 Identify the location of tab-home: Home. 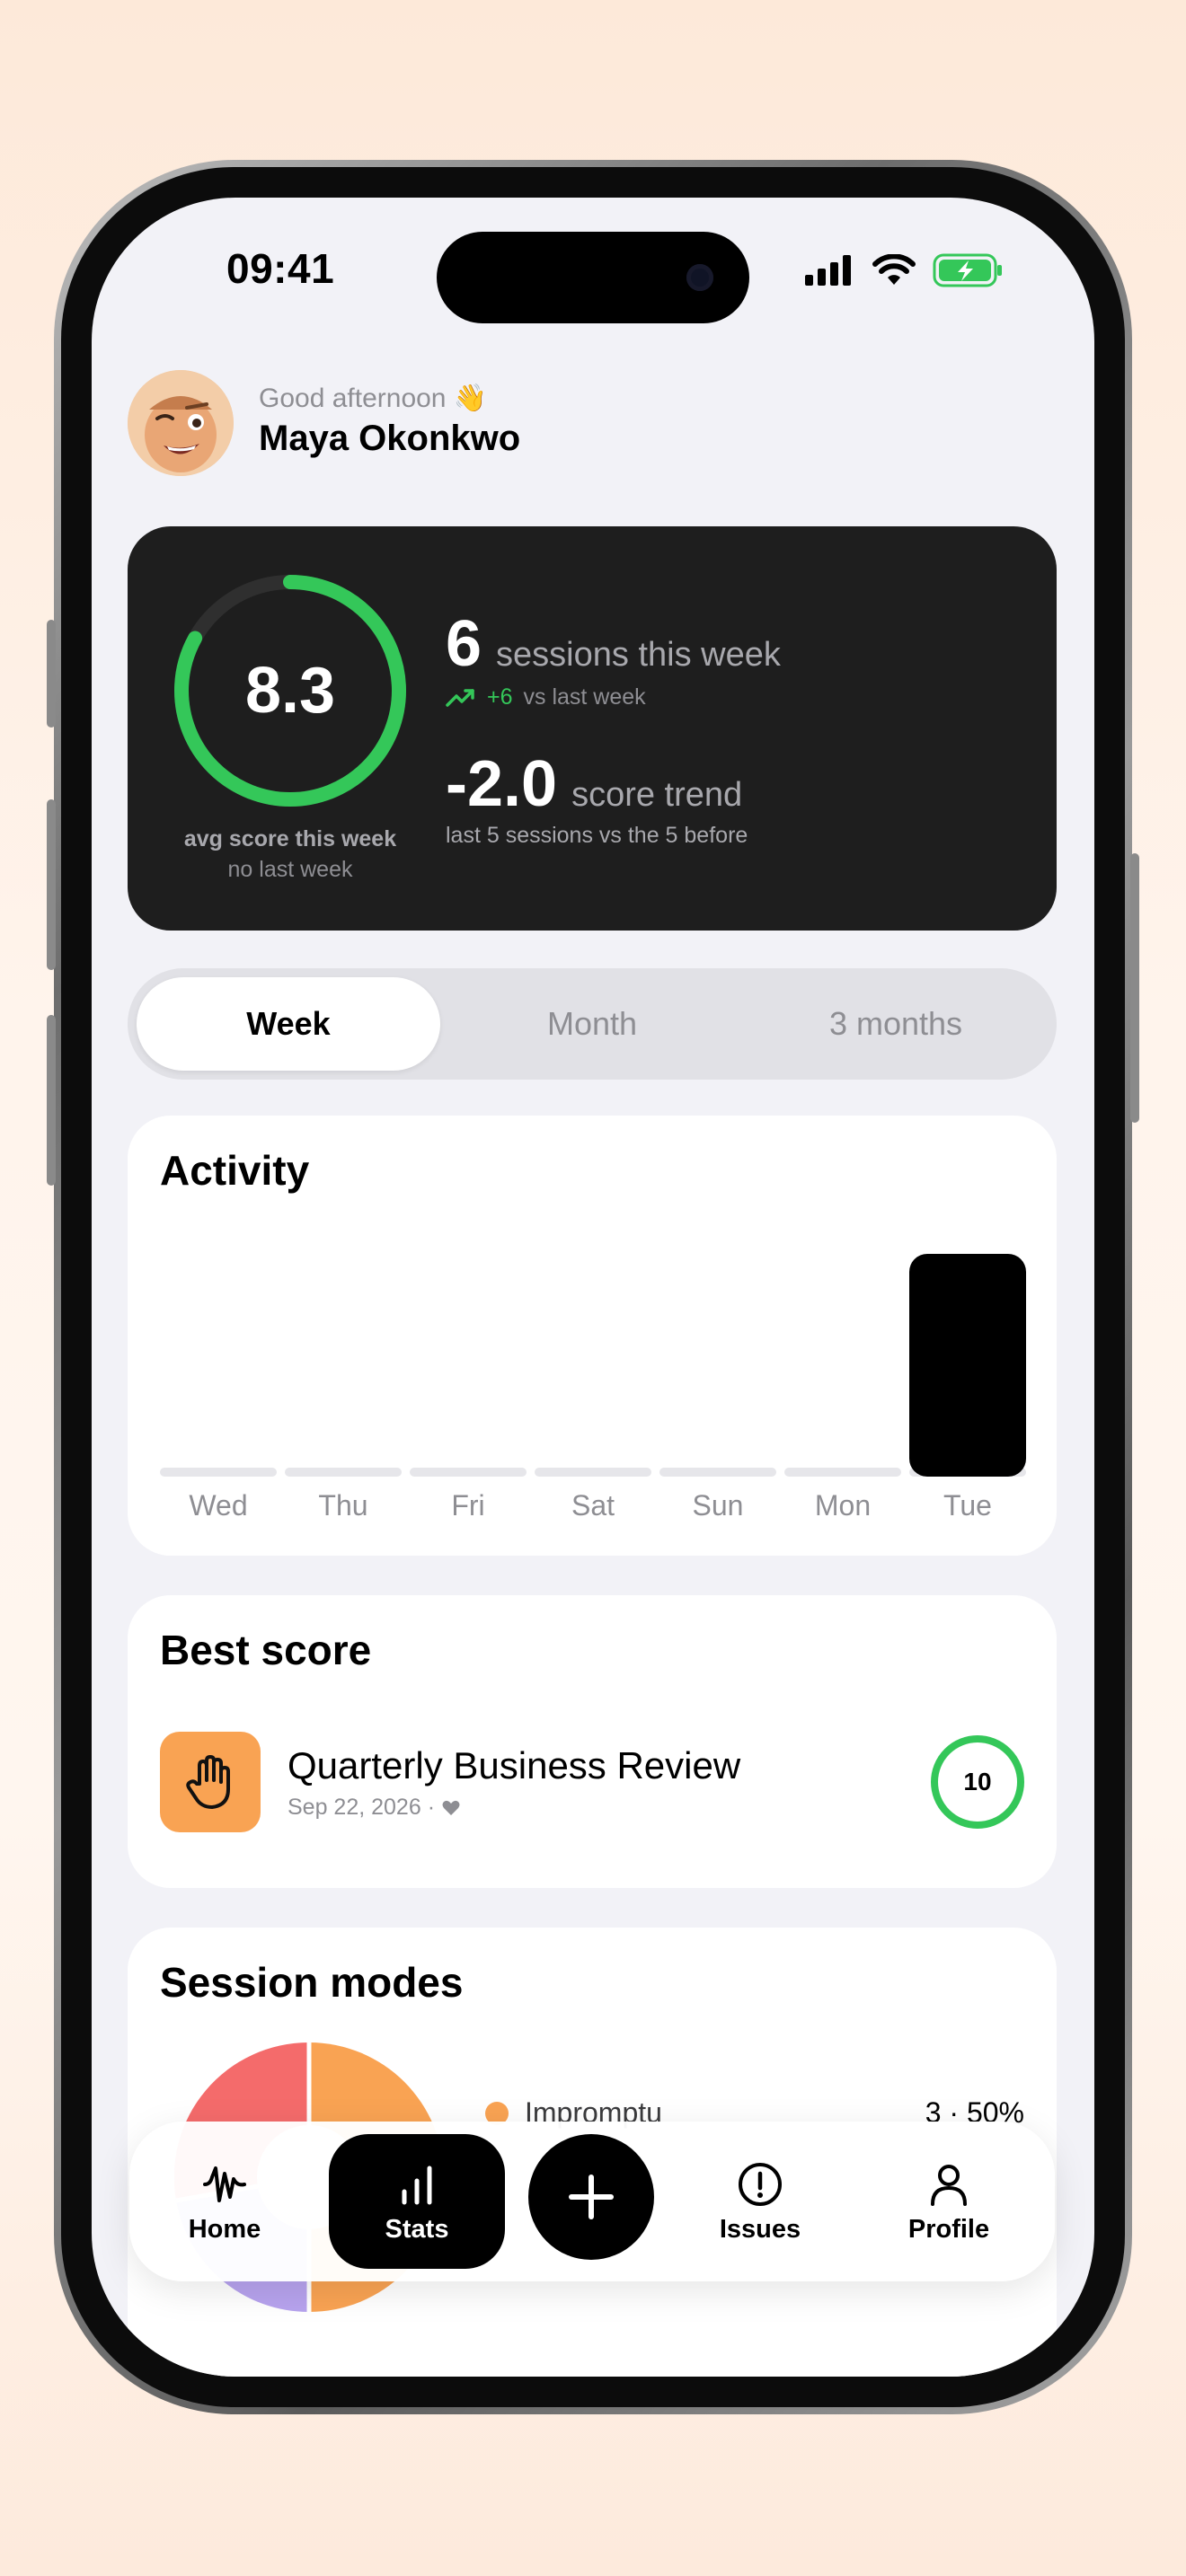
(224, 2201).